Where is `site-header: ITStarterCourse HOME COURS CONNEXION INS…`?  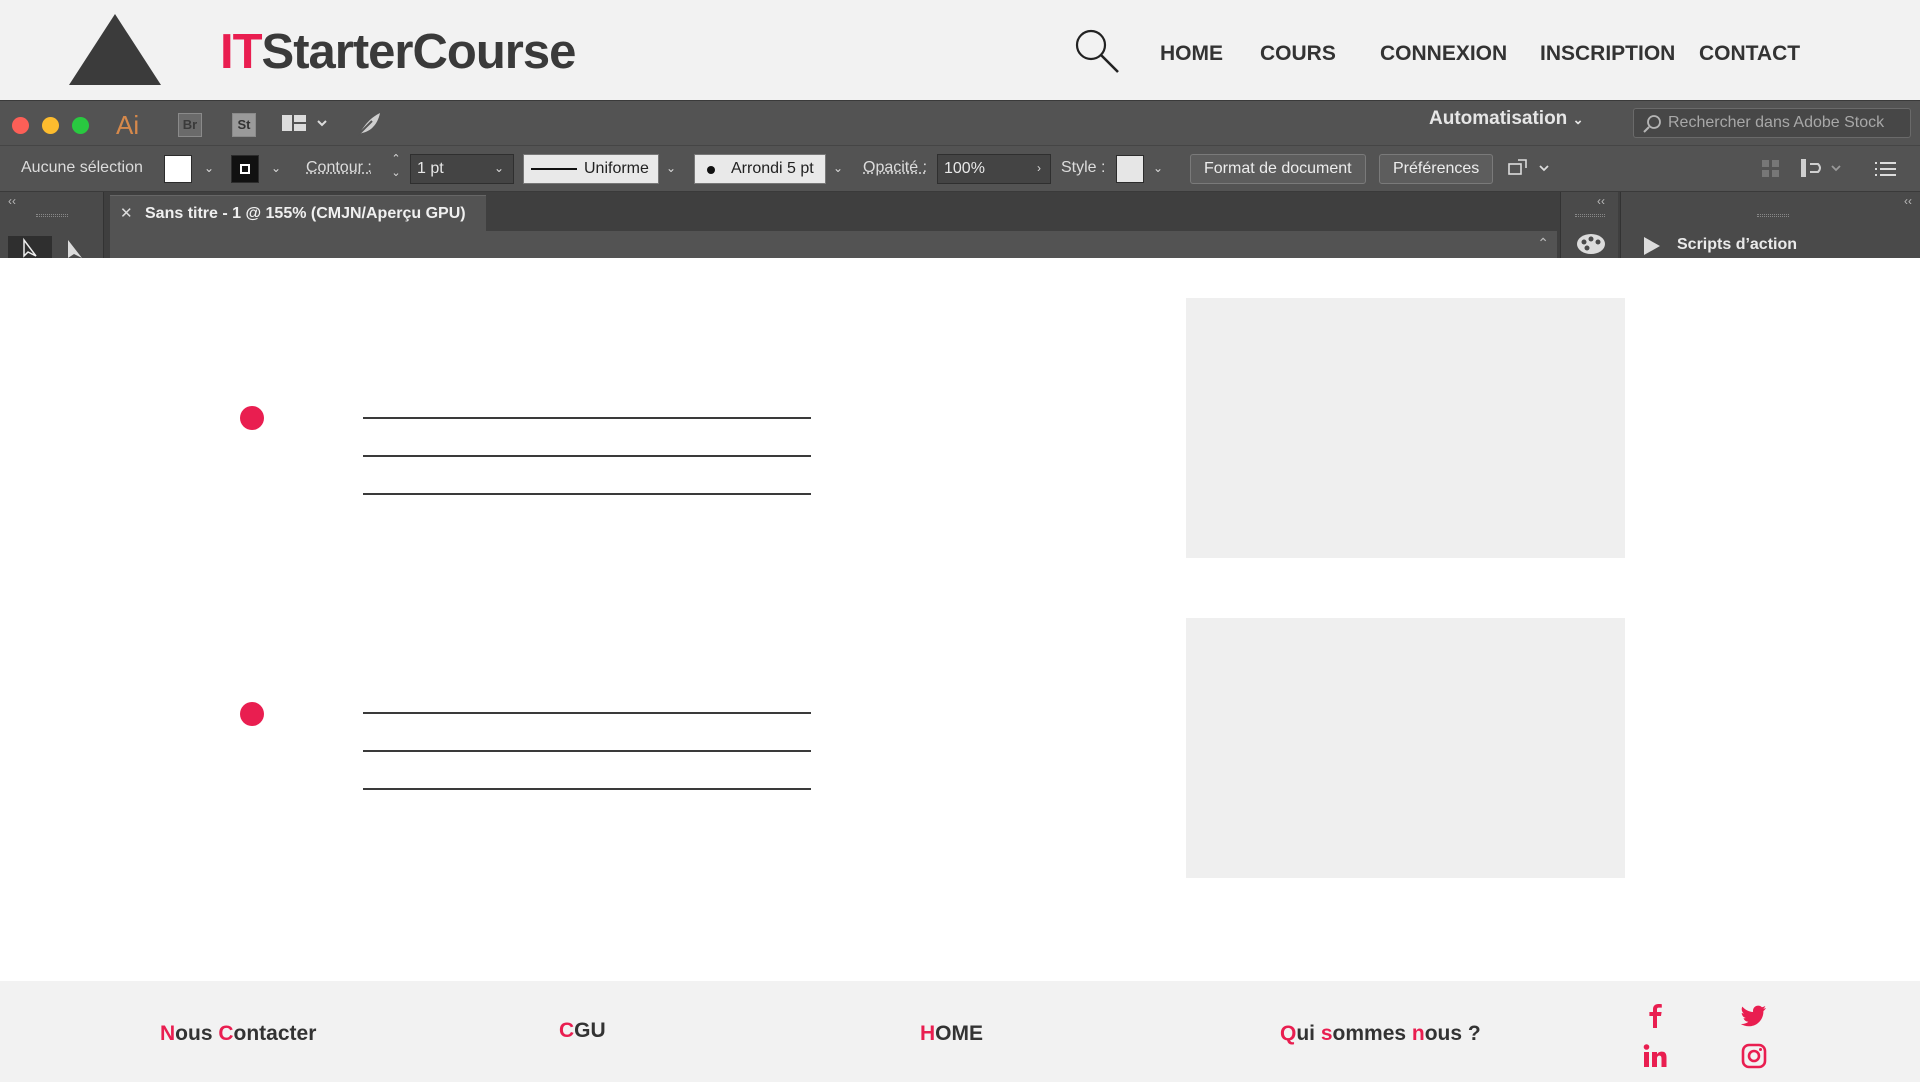
site-header: ITStarterCourse HOME COURS CONNEXION INS… is located at coordinates (960, 50).